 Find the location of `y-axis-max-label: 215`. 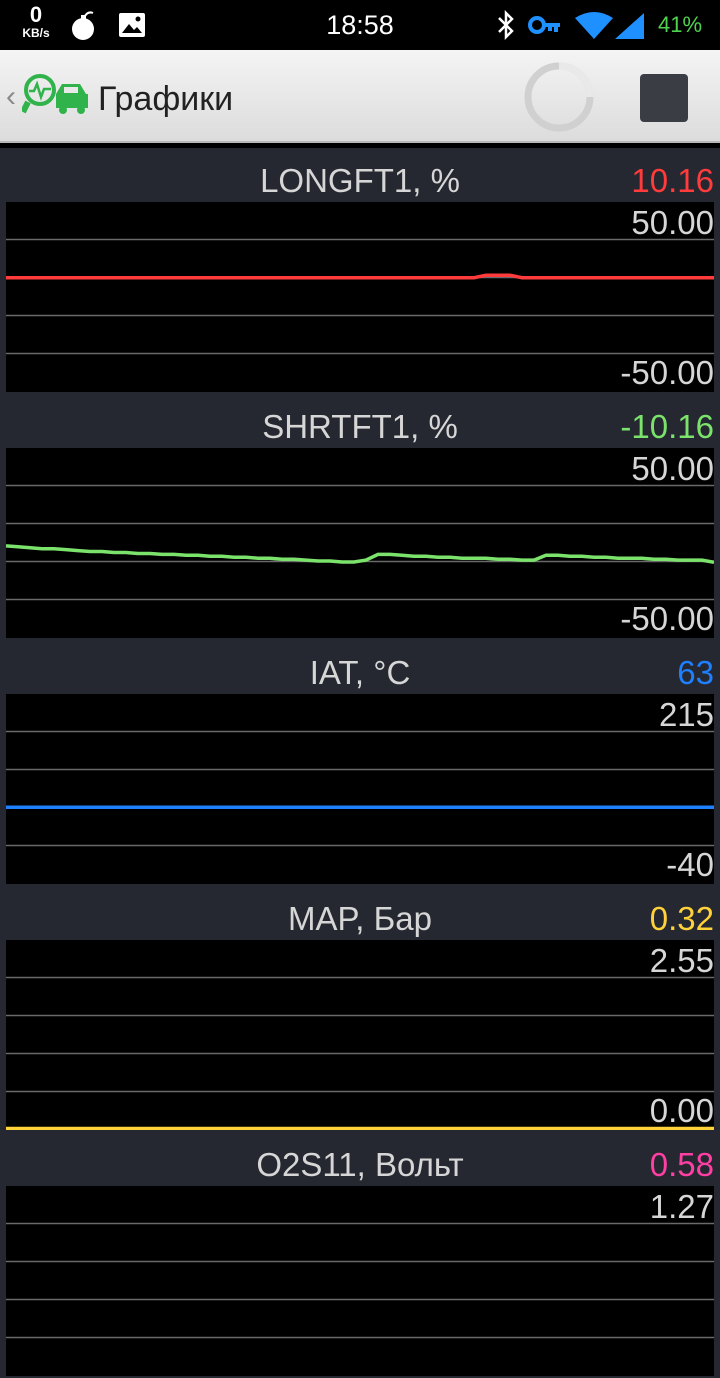

y-axis-max-label: 215 is located at coordinates (686, 714).